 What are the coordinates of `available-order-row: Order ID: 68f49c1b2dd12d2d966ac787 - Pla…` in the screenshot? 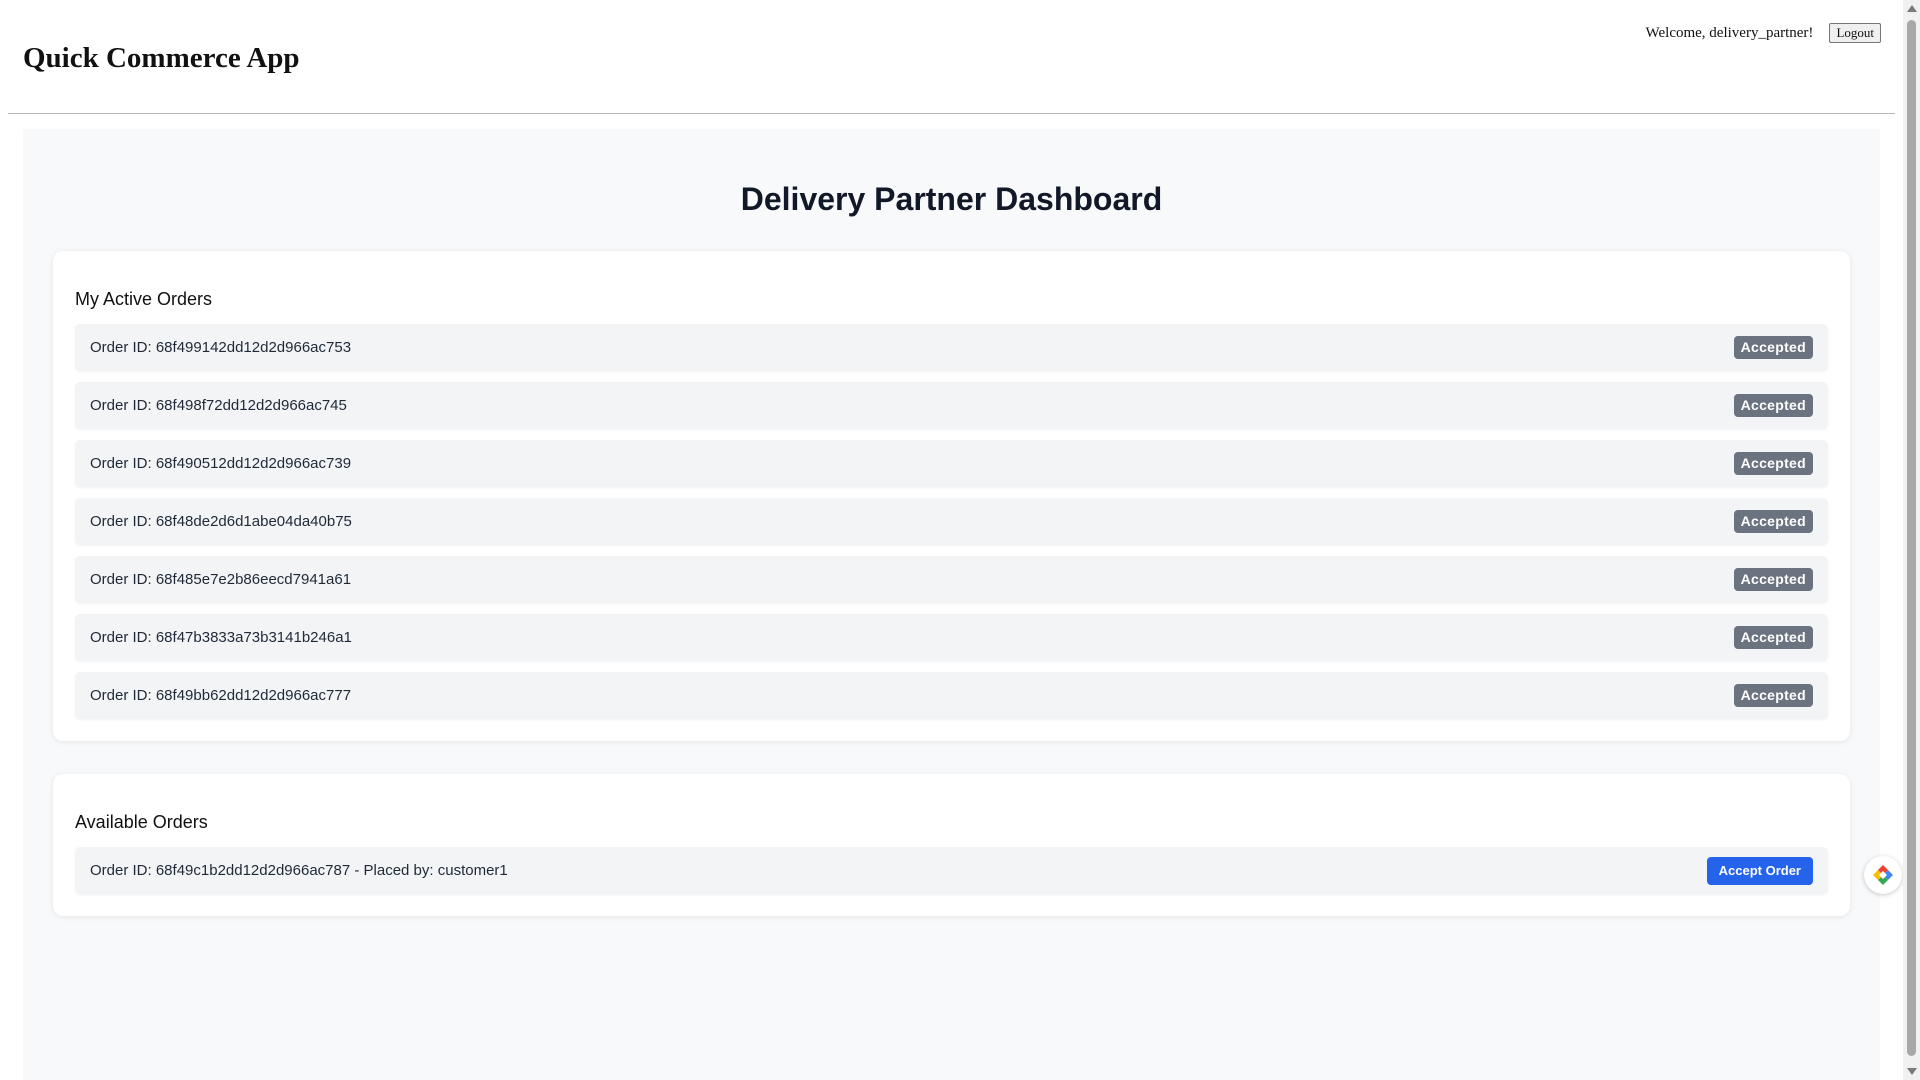 It's located at (951, 870).